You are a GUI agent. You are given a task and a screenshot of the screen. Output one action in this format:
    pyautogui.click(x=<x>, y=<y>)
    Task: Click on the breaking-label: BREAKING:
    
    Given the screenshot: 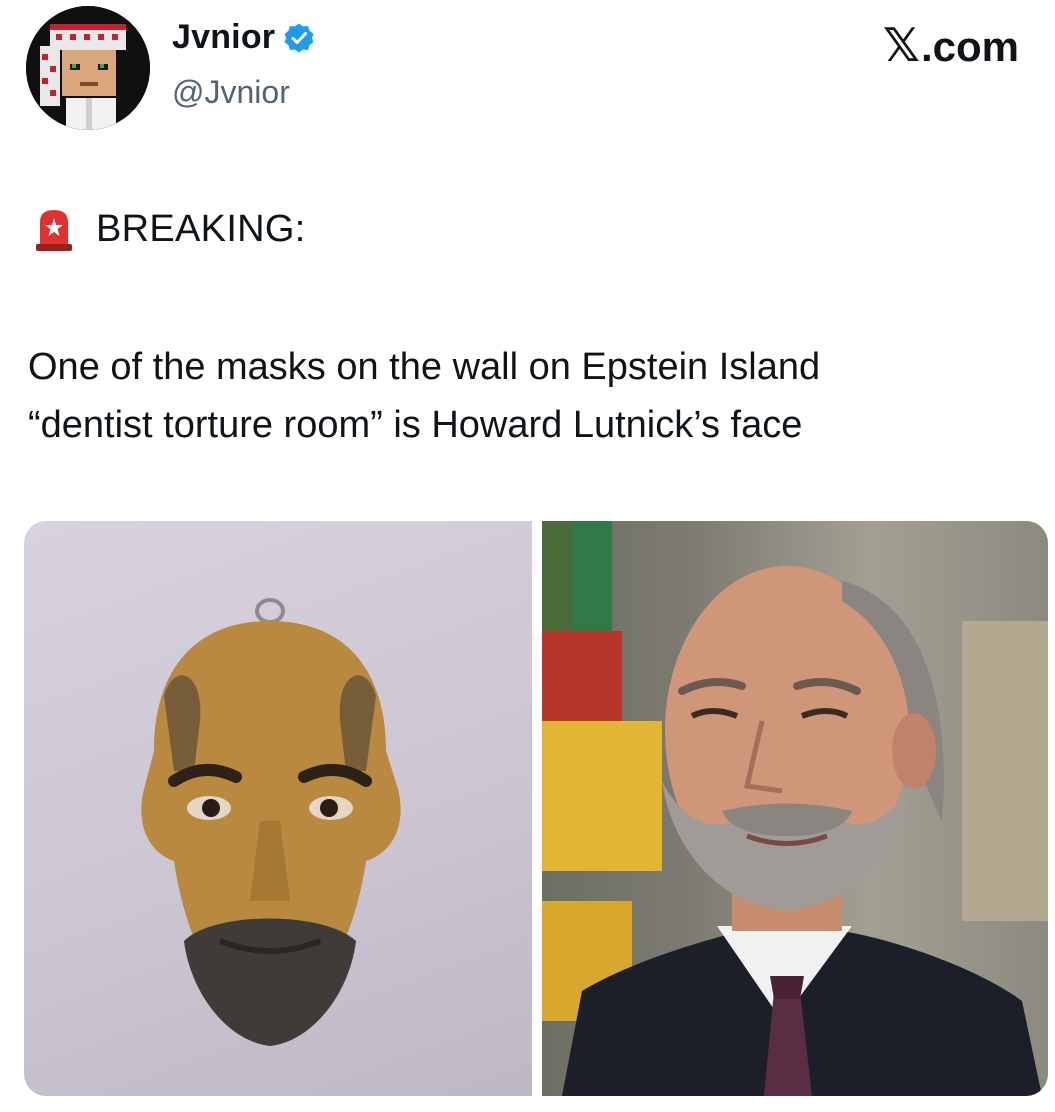 What is the action you would take?
    pyautogui.click(x=201, y=228)
    